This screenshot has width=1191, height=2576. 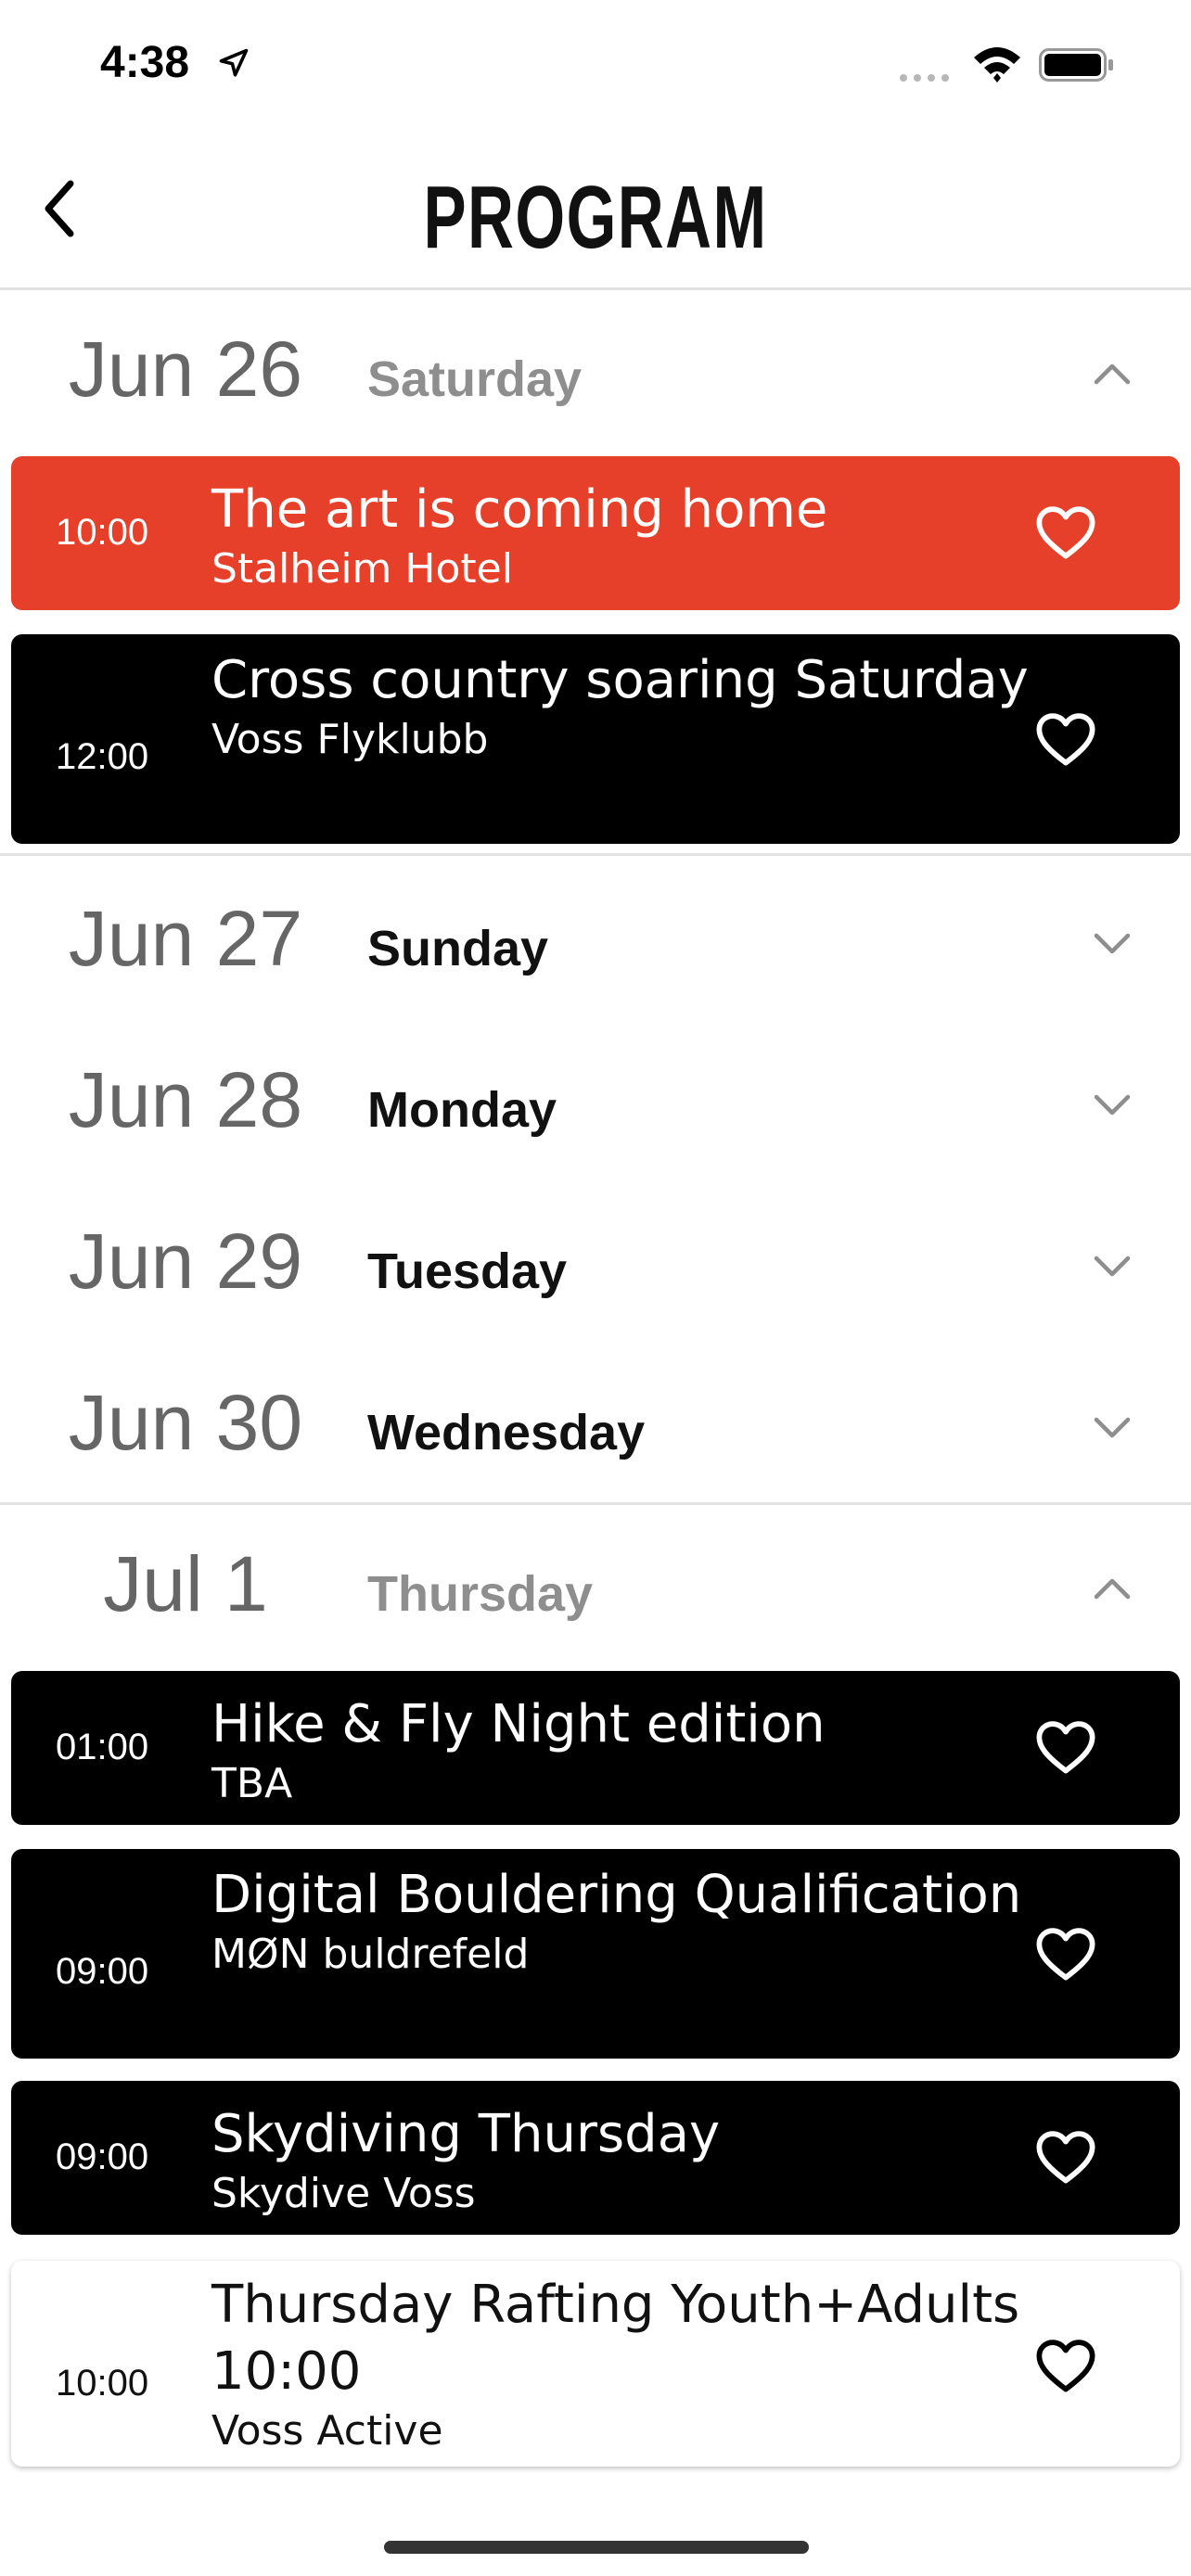 I want to click on event-name: Digital Bouldering Qualification, so click(x=616, y=1895).